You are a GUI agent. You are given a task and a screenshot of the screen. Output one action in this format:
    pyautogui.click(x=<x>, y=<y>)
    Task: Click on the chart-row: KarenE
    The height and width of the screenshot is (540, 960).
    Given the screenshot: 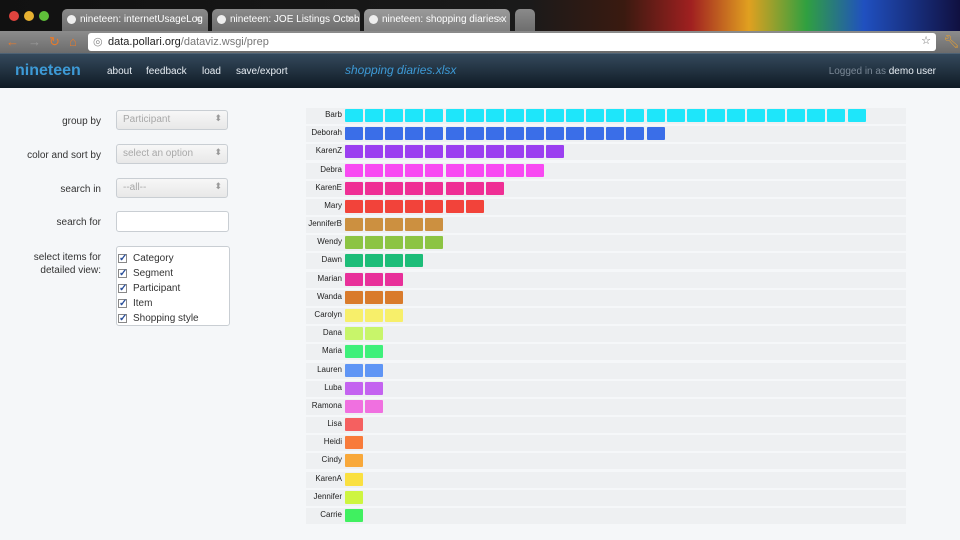 What is the action you would take?
    pyautogui.click(x=606, y=188)
    